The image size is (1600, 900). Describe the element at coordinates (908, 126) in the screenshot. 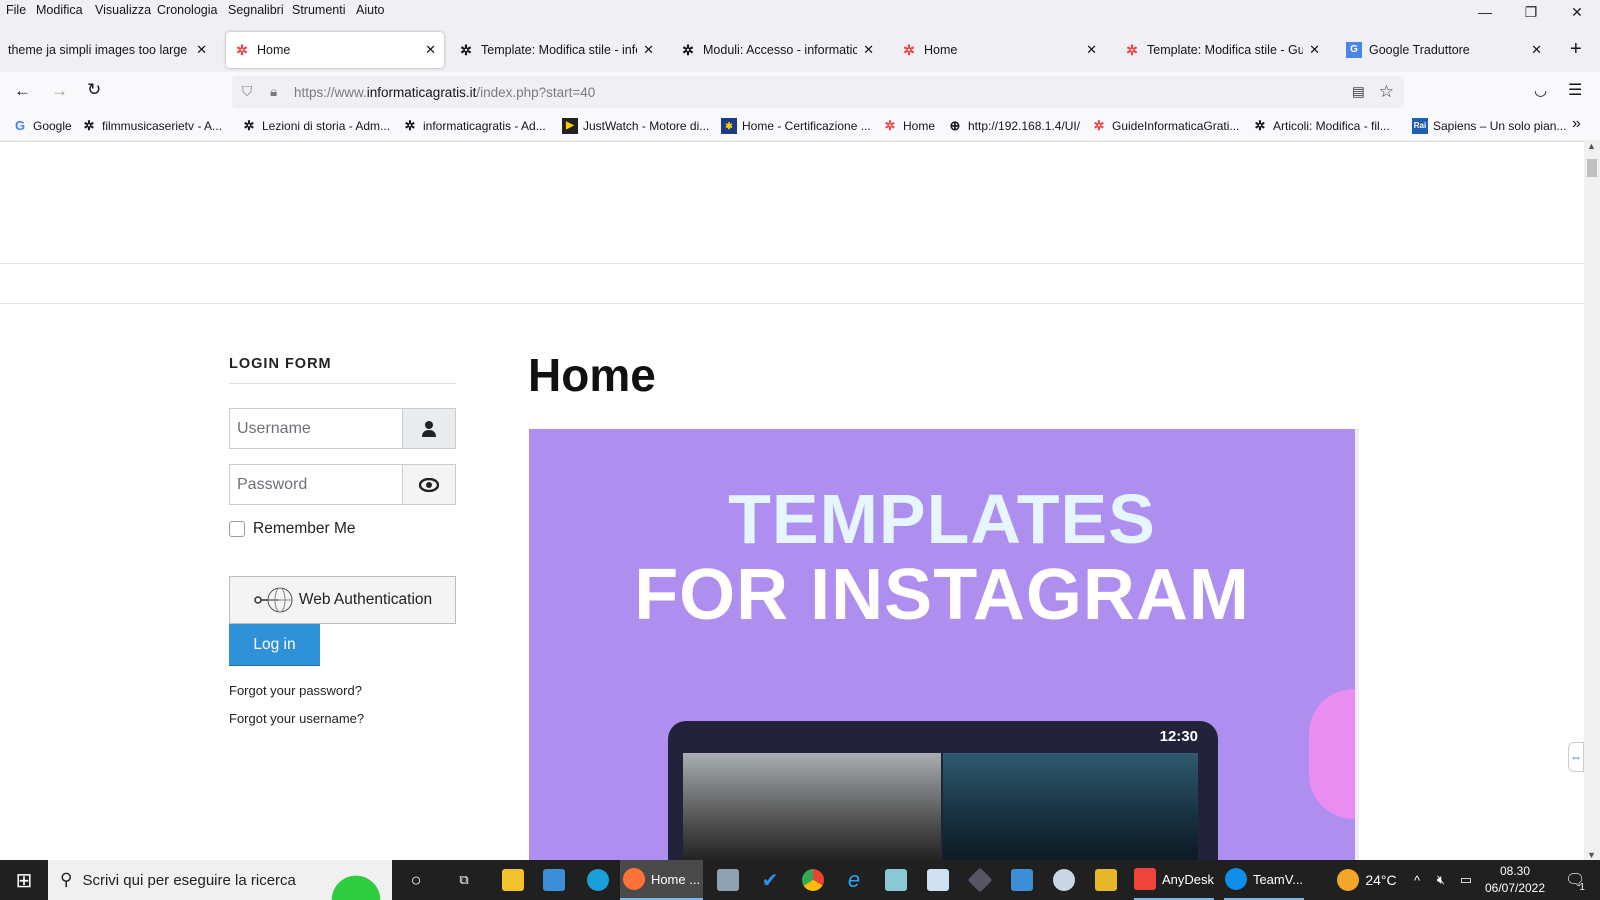

I see `bookmark: ✲ Home` at that location.